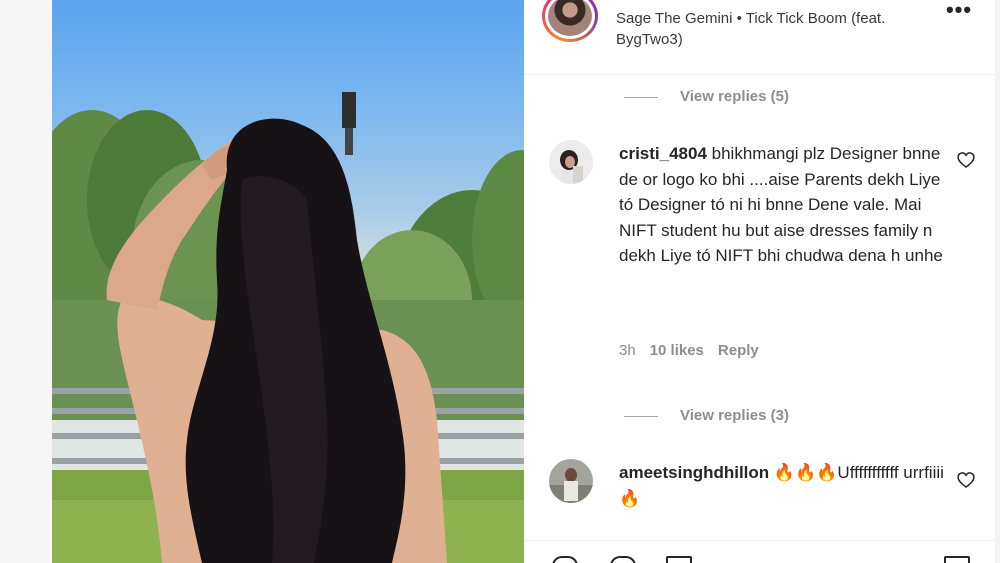 Image resolution: width=1000 pixels, height=563 pixels. What do you see at coordinates (759, 551) in the screenshot?
I see `post-action-bar` at bounding box center [759, 551].